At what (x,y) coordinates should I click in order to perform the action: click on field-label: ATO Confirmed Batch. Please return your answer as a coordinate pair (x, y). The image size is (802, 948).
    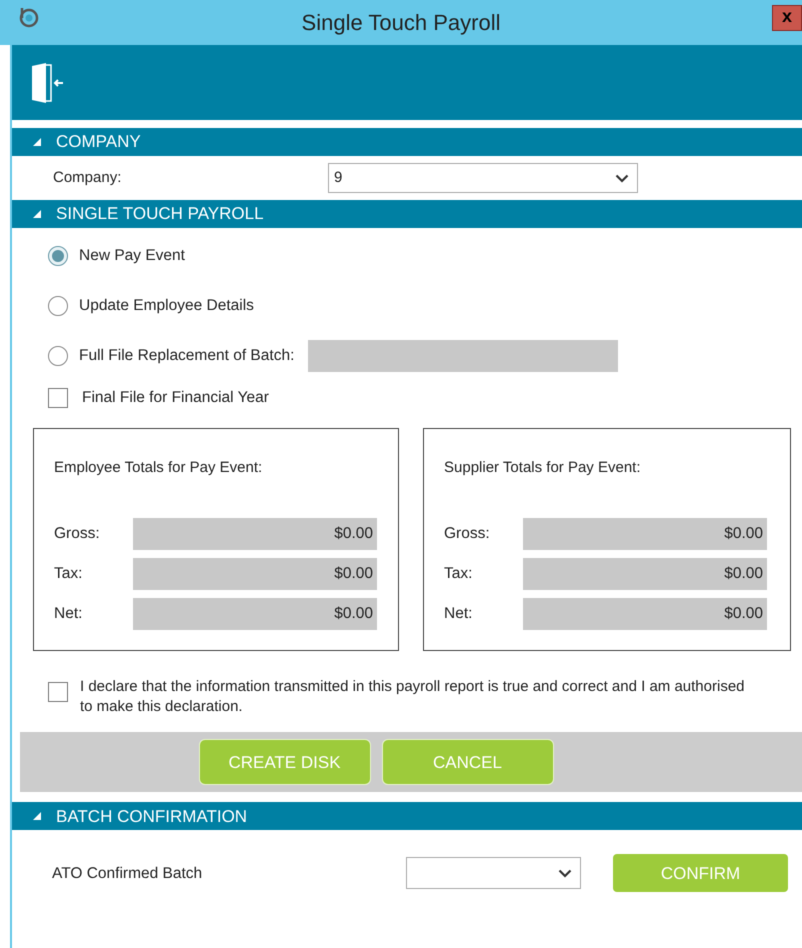
    Looking at the image, I should click on (128, 874).